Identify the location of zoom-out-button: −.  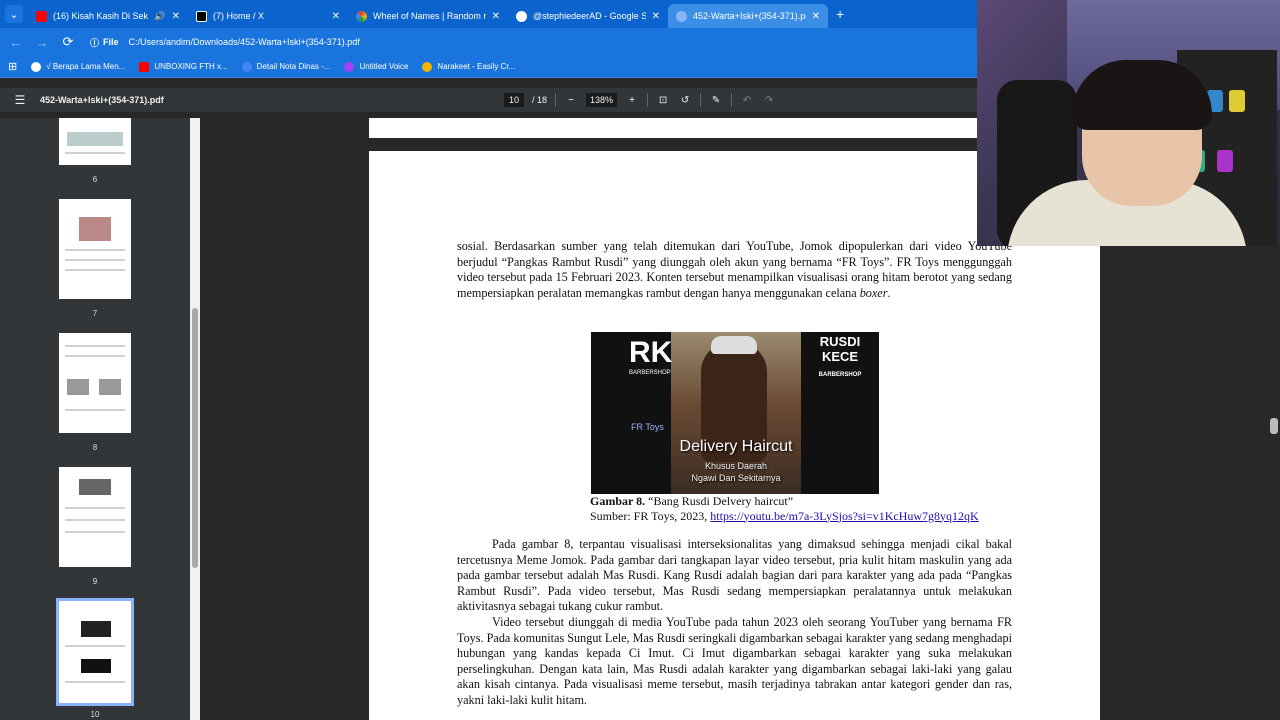
(571, 100).